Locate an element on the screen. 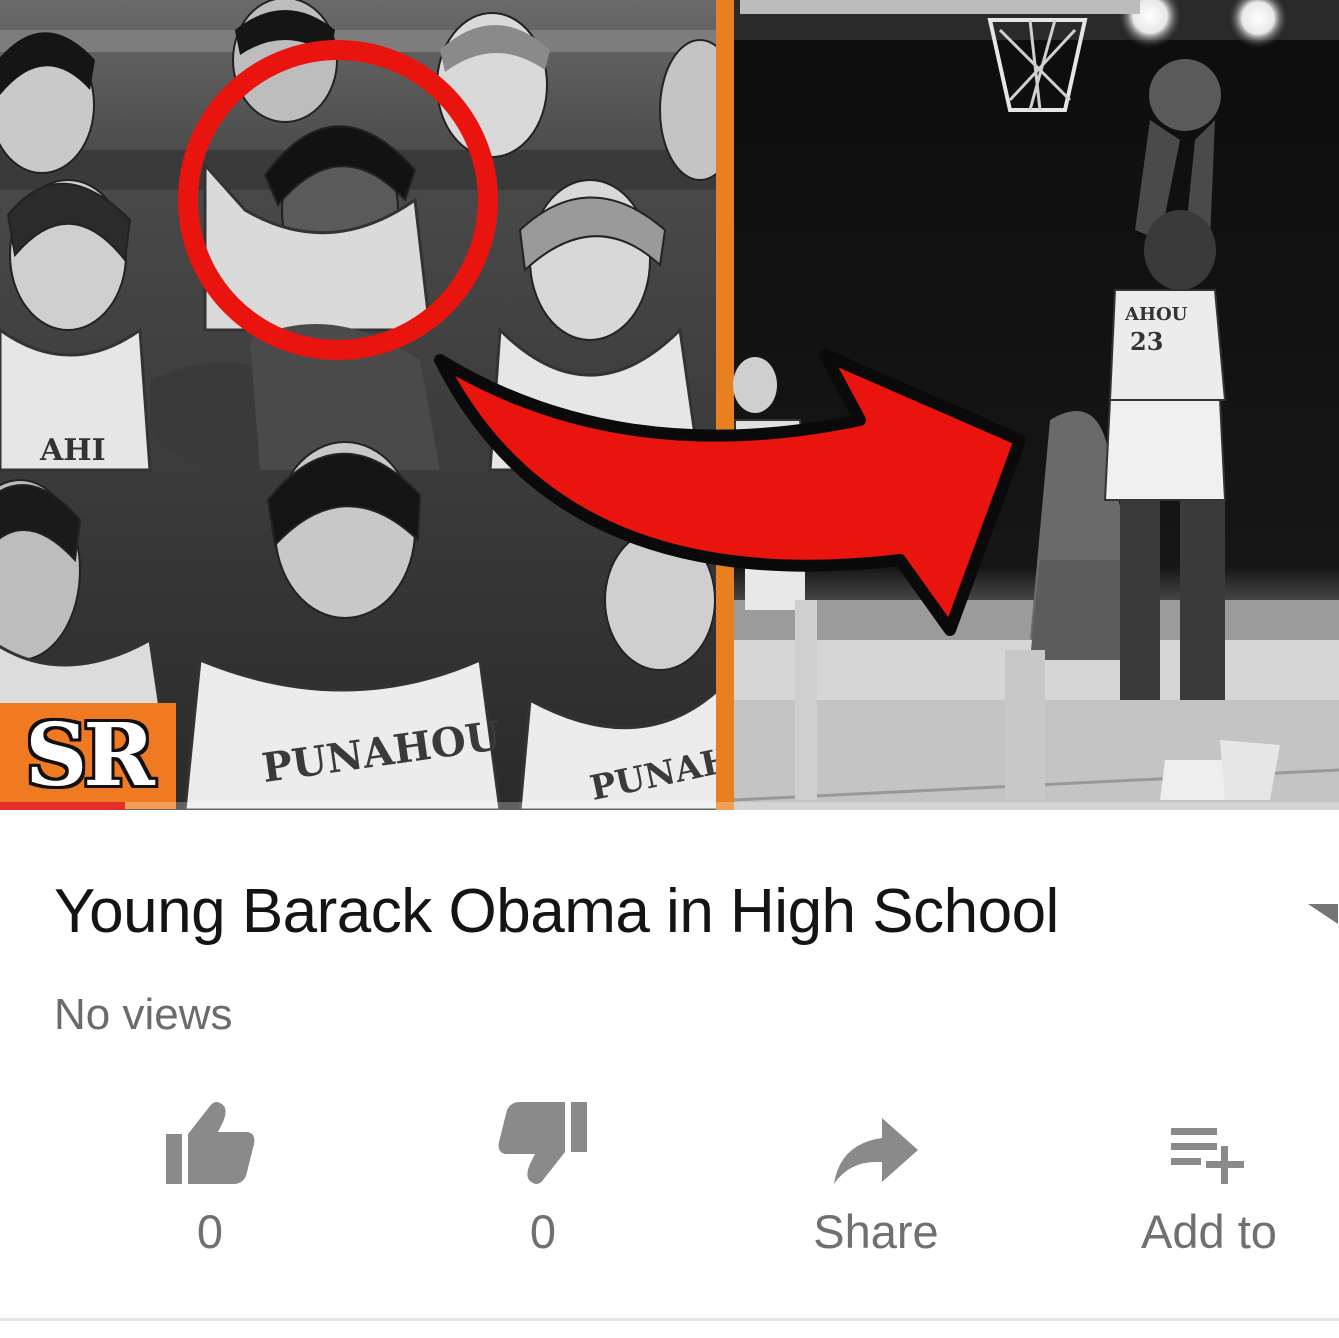 This screenshot has width=1339, height=1338. channel-watermark: SR is located at coordinates (88, 756).